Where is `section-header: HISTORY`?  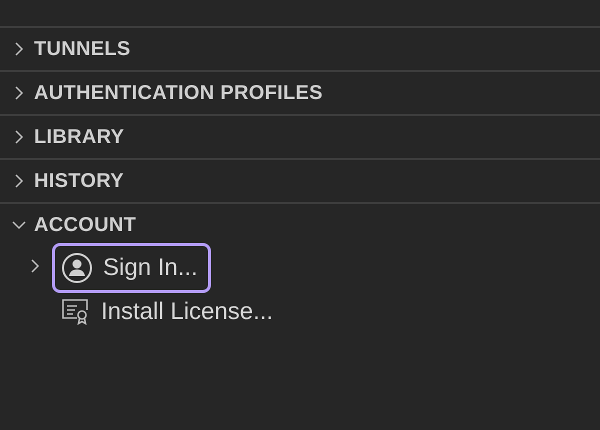
section-header: HISTORY is located at coordinates (300, 181).